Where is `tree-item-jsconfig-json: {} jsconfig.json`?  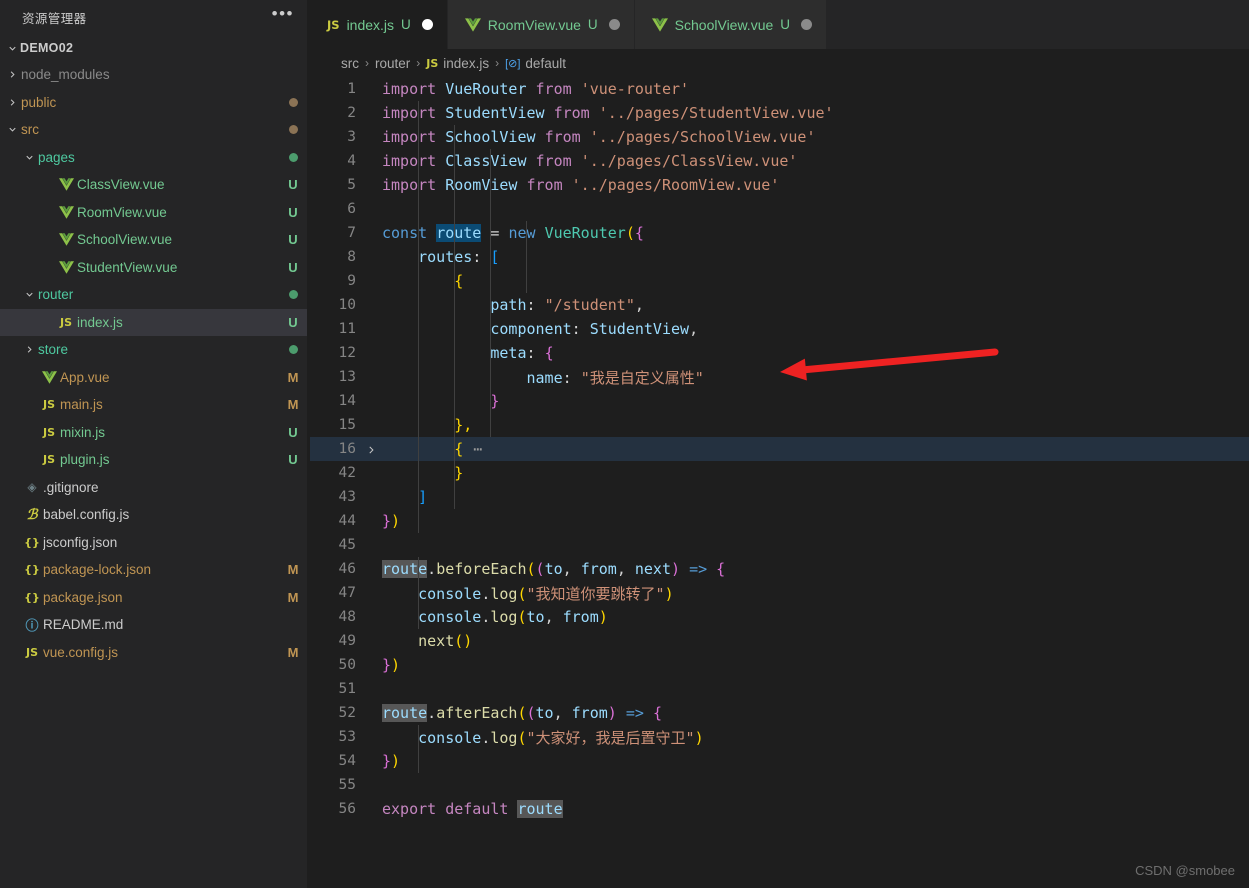
tree-item-jsconfig-json: {} jsconfig.json is located at coordinates (155, 543).